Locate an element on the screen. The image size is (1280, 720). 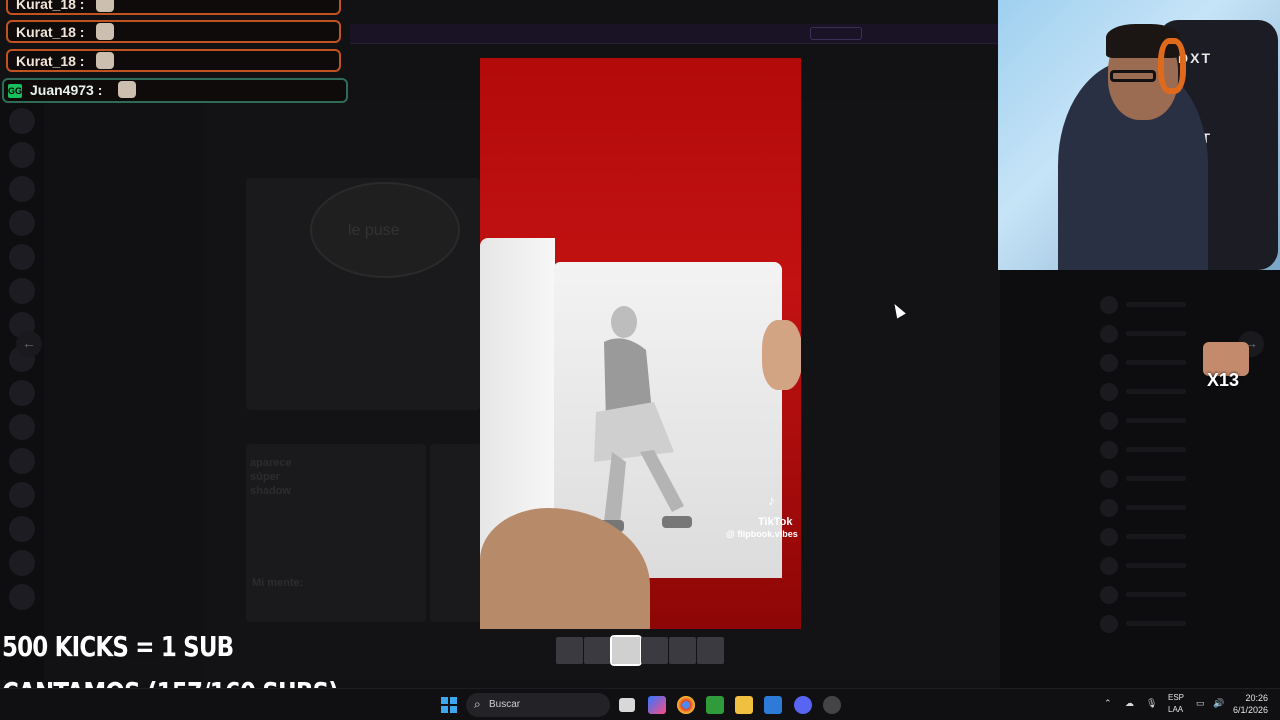
store-icon is located at coordinates (773, 705).